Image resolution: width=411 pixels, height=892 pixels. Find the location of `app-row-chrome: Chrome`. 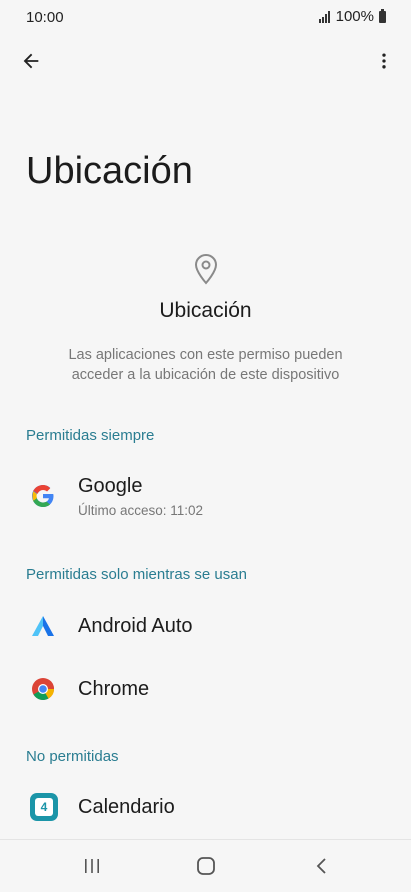

app-row-chrome: Chrome is located at coordinates (205, 689).